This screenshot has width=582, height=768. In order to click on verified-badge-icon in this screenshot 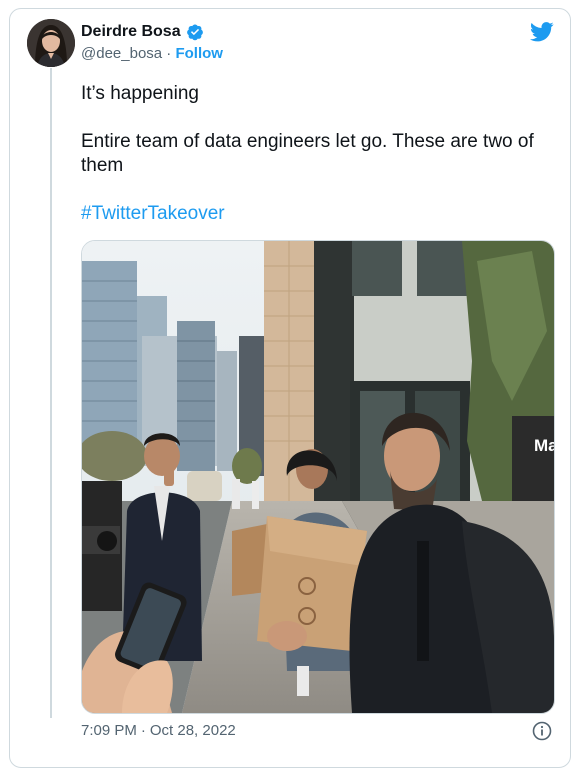, I will do `click(195, 32)`.